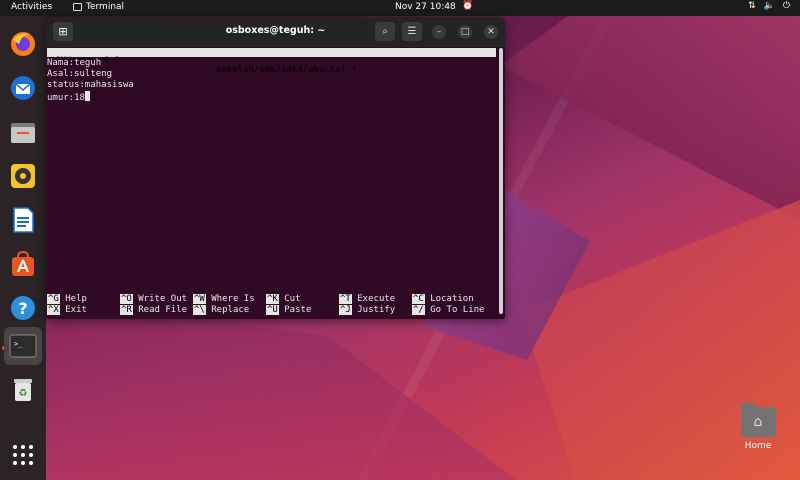 This screenshot has width=800, height=480. What do you see at coordinates (501, 181) in the screenshot?
I see `scrollbar` at bounding box center [501, 181].